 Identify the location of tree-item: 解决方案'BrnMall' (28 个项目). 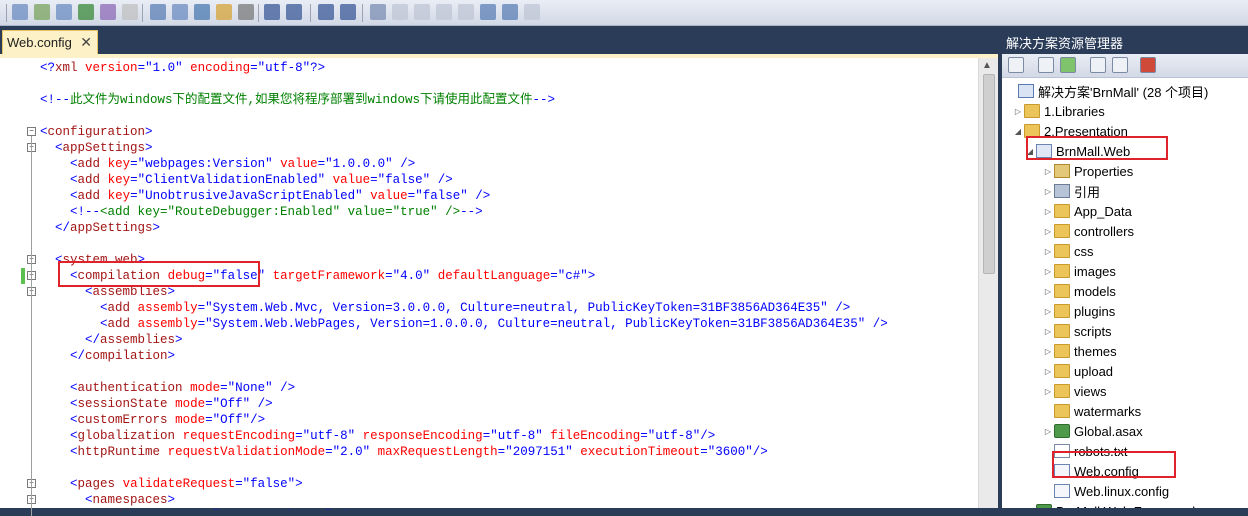
(1107, 91).